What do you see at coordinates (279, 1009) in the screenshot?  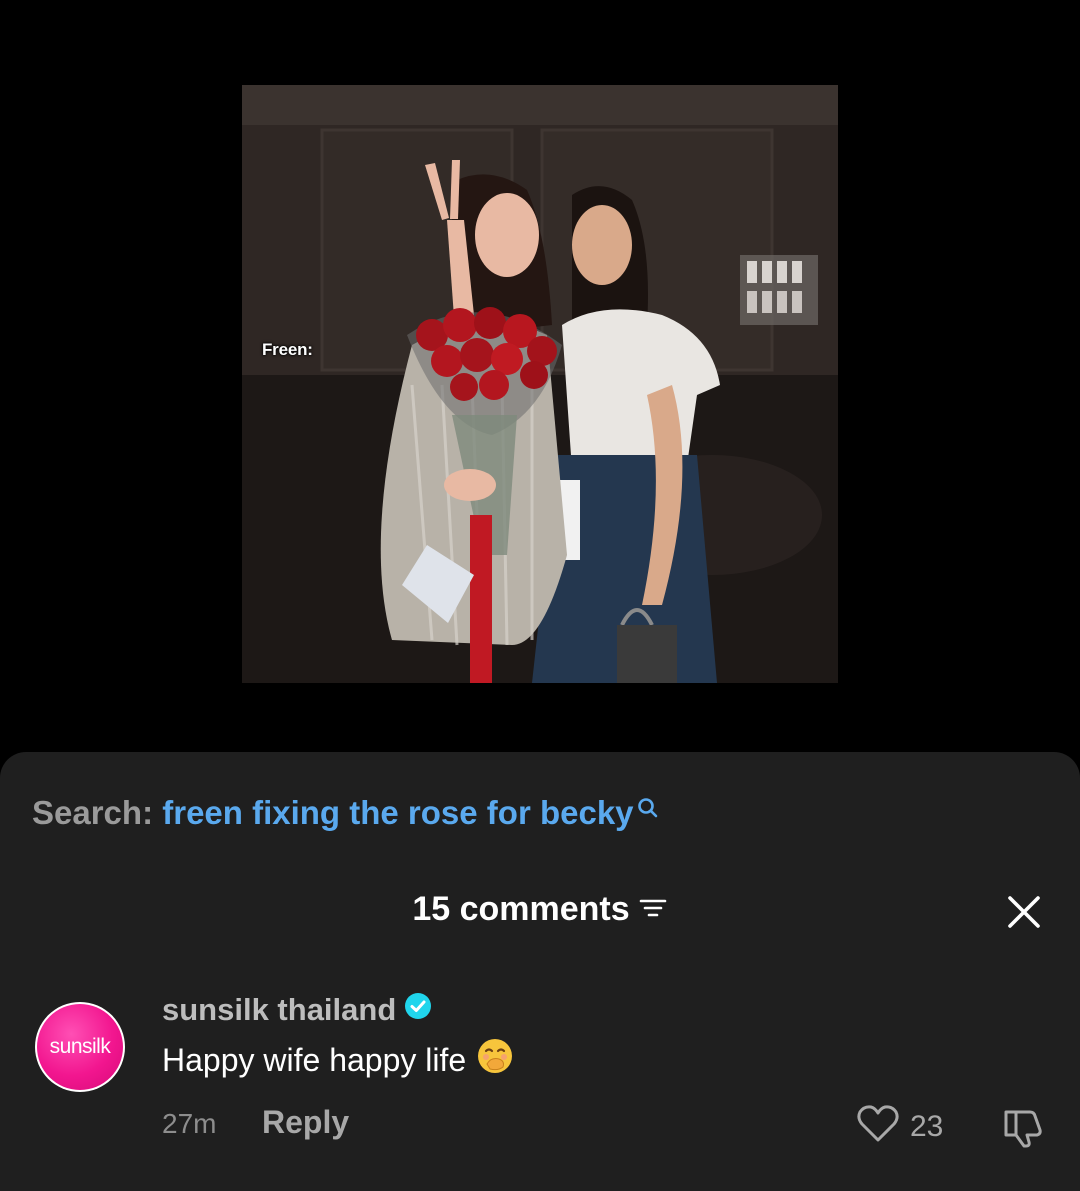 I see `username-text: sunsilk thailand` at bounding box center [279, 1009].